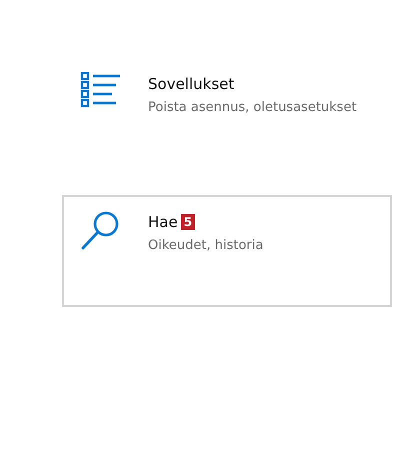 The width and height of the screenshot is (416, 457). Describe the element at coordinates (206, 245) in the screenshot. I see `tile-description: Oikeudet, historia` at that location.